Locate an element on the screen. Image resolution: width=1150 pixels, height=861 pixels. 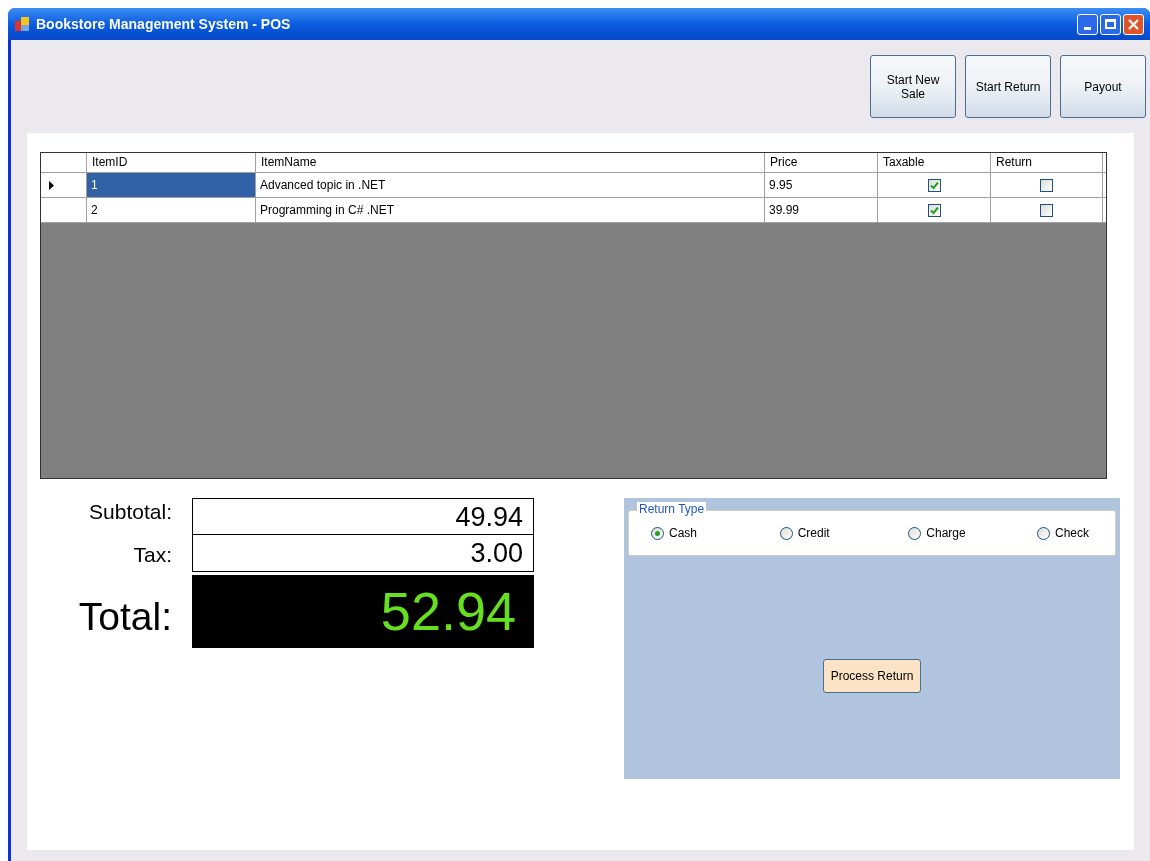
minimize-button is located at coordinates (1087, 24).